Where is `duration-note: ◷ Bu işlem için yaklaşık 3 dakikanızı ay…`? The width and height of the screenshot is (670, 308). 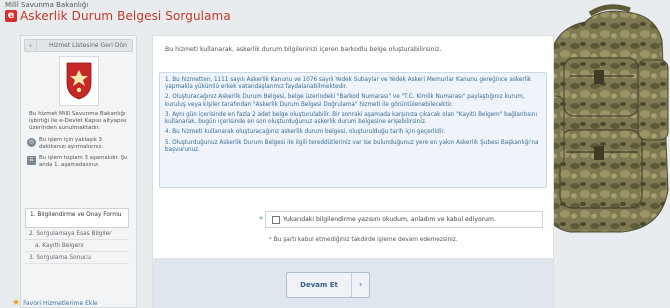 duration-note: ◷ Bu işlem için yaklaşık 3 dakikanızı ay… is located at coordinates (78, 141).